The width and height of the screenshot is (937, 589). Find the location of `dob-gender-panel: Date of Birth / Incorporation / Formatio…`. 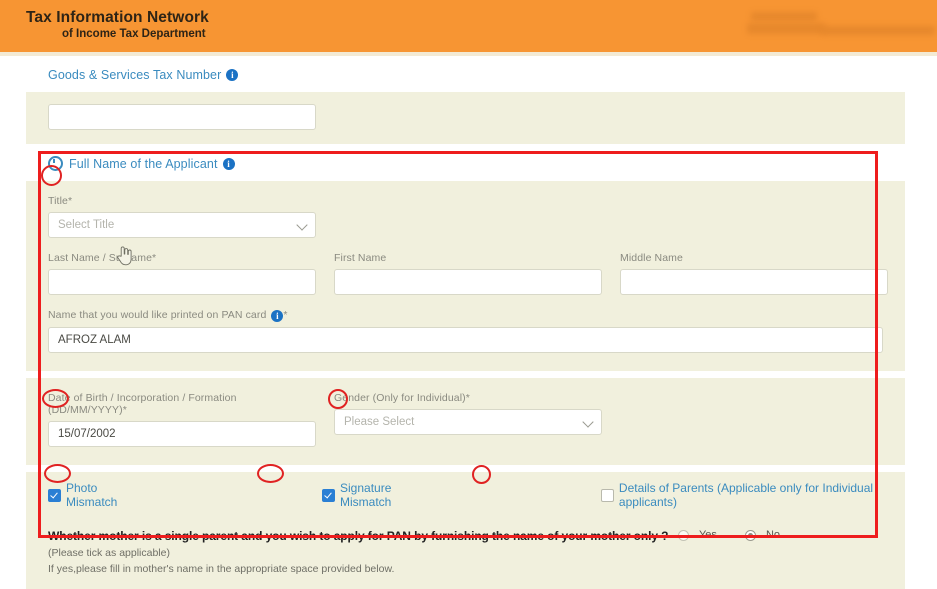

dob-gender-panel: Date of Birth / Incorporation / Formatio… is located at coordinates (465, 421).